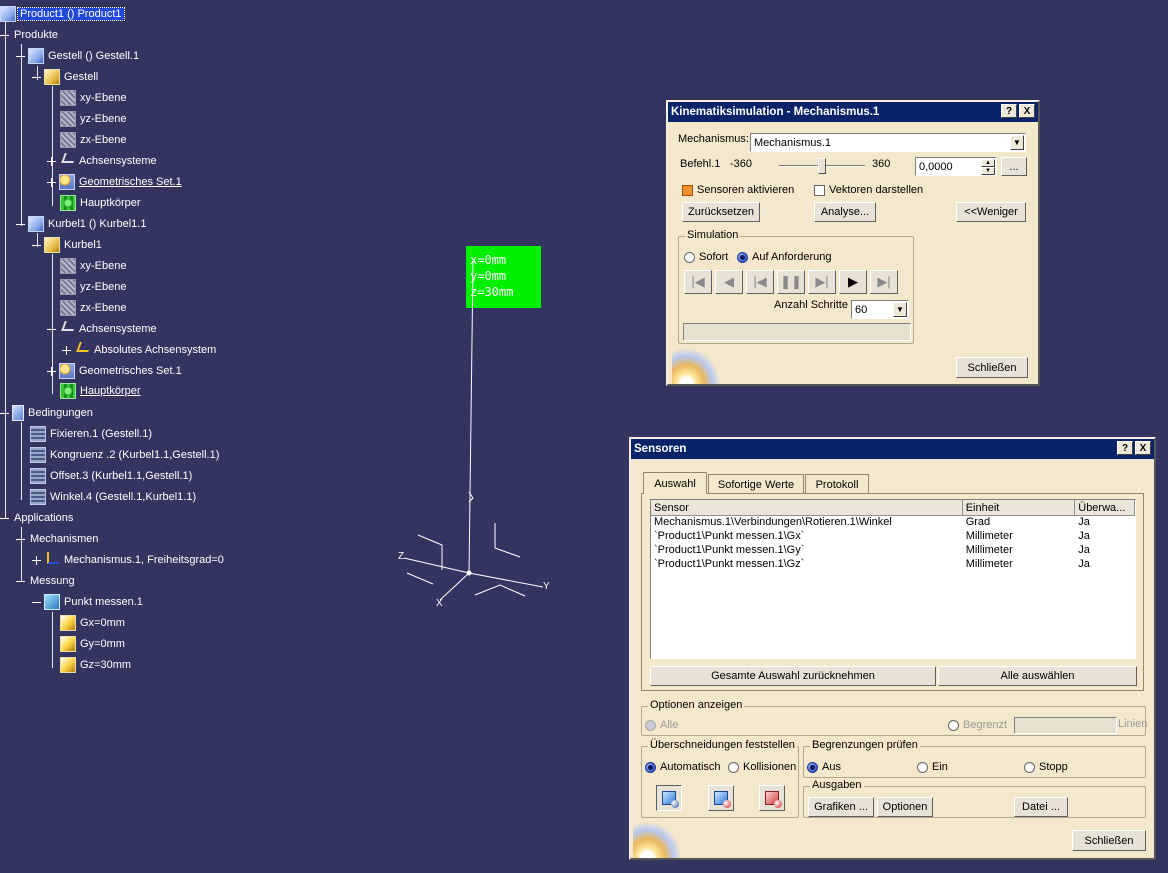  Describe the element at coordinates (58, 539) in the screenshot. I see `tree-node-mechanismen: Mechanismen` at that location.